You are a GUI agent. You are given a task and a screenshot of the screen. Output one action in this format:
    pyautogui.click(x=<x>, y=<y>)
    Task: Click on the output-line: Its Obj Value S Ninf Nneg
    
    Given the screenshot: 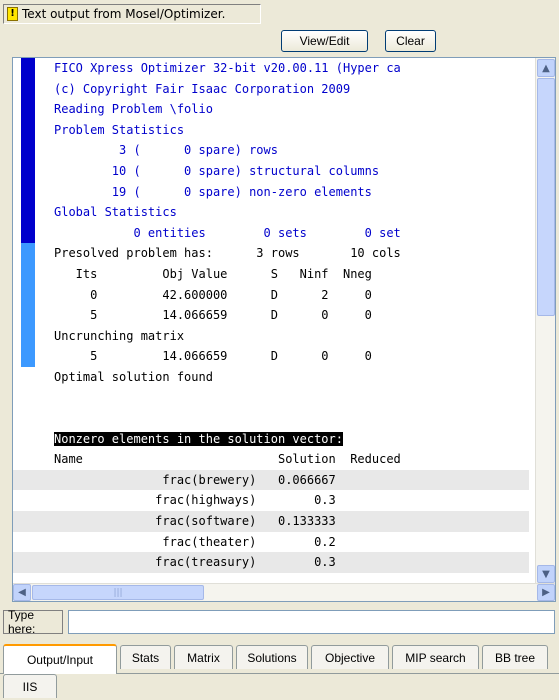 What is the action you would take?
    pyautogui.click(x=271, y=274)
    